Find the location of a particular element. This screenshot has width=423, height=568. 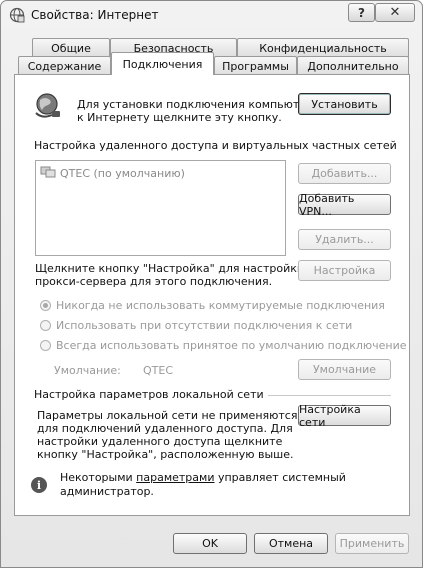

internet-options-icon is located at coordinates (17, 15).